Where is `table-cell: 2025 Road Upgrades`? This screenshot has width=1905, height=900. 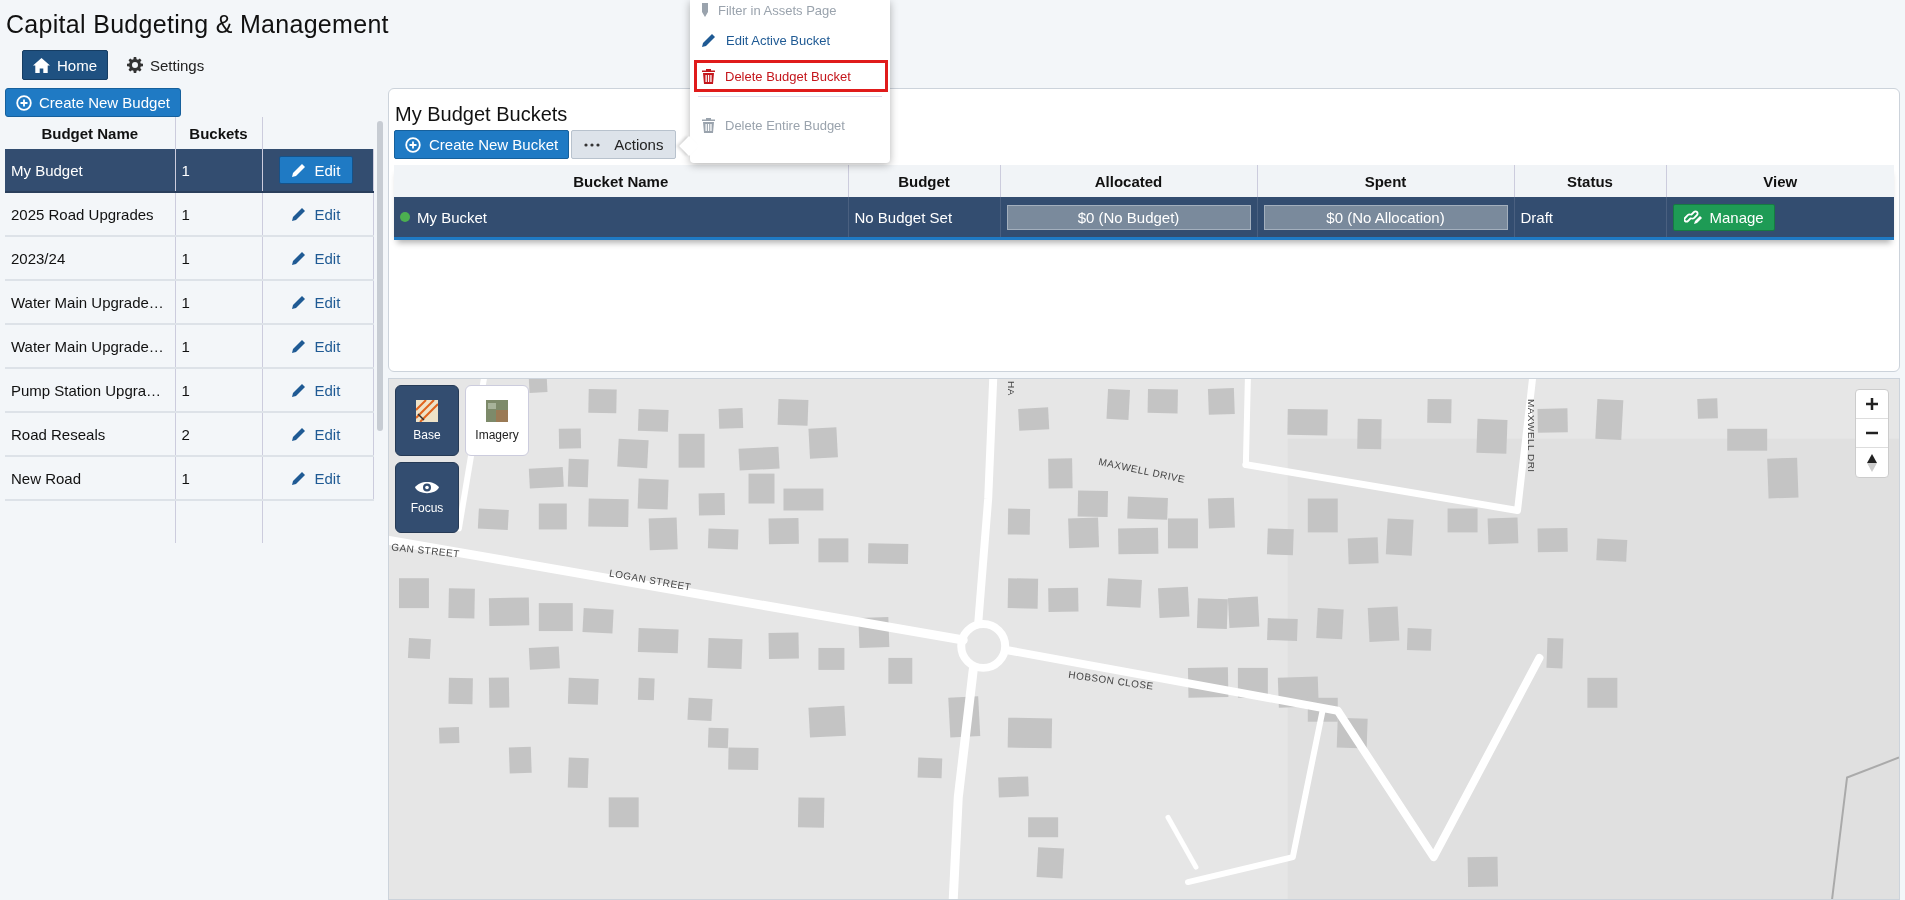
table-cell: 2025 Road Upgrades is located at coordinates (90, 214).